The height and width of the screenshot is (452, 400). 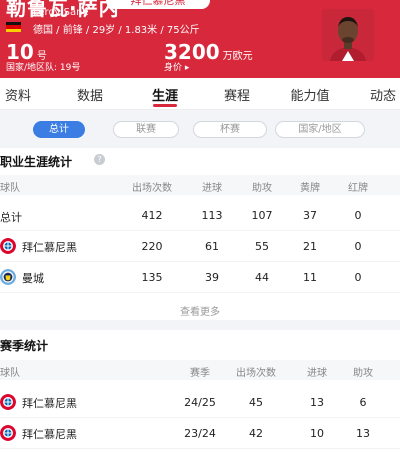 What do you see at coordinates (24, 346) in the screenshot?
I see `season-stats-title: 赛季统计` at bounding box center [24, 346].